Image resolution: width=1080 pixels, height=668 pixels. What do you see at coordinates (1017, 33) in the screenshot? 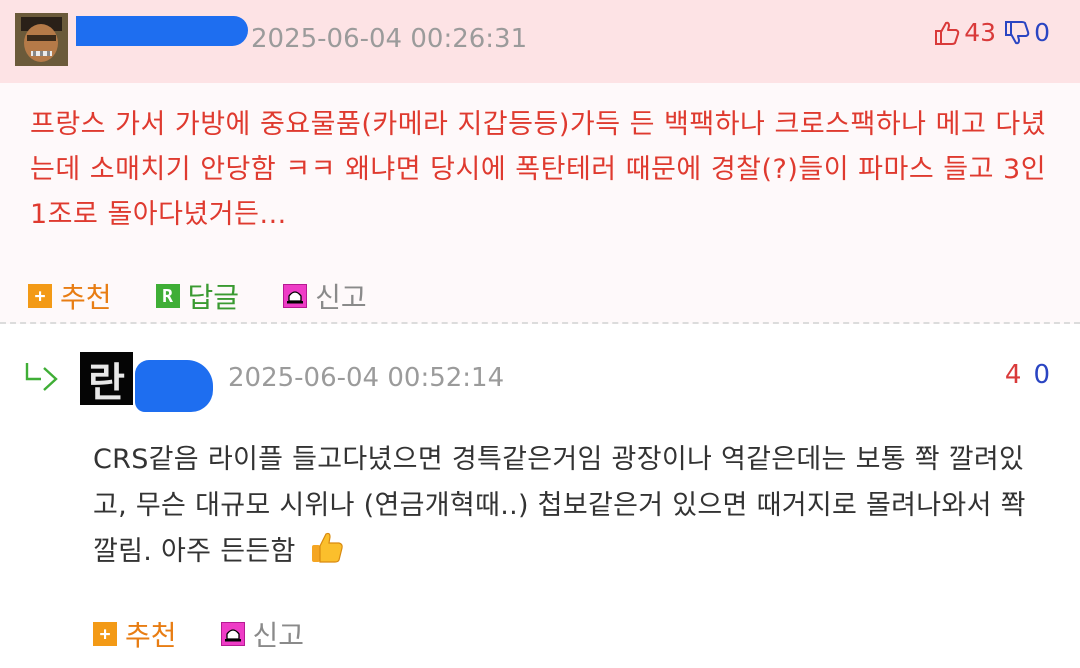
I see `thumbs-down-icon` at bounding box center [1017, 33].